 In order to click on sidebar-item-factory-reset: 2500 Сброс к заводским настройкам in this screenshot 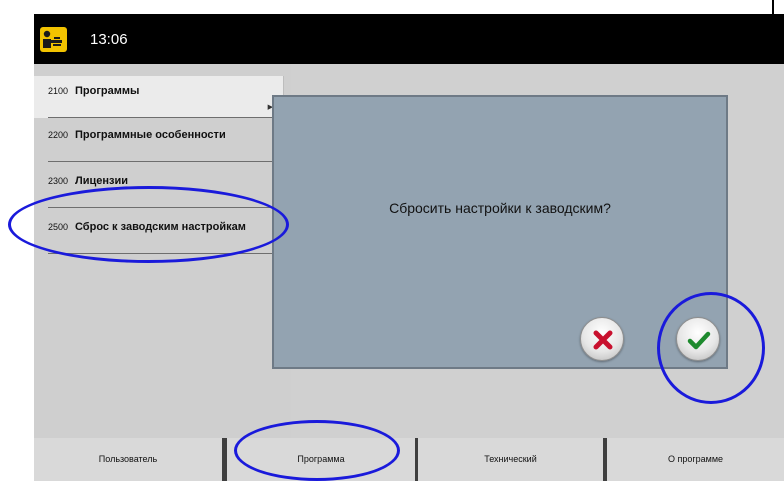, I will do `click(159, 233)`.